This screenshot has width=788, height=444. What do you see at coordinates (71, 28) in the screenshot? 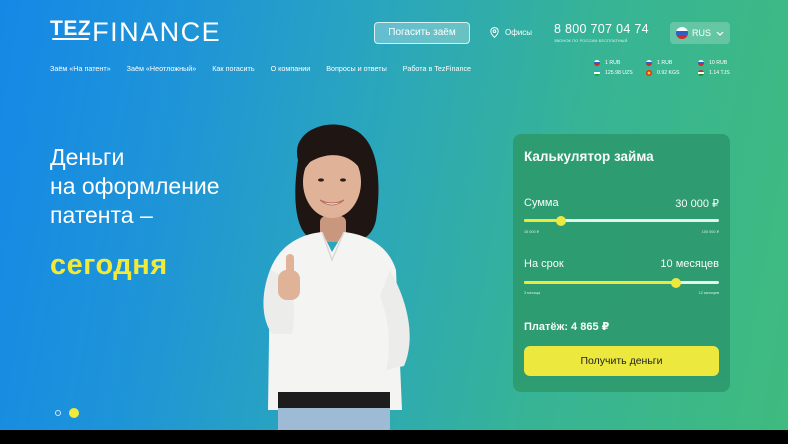
I see `logo-tez: TEZ` at bounding box center [71, 28].